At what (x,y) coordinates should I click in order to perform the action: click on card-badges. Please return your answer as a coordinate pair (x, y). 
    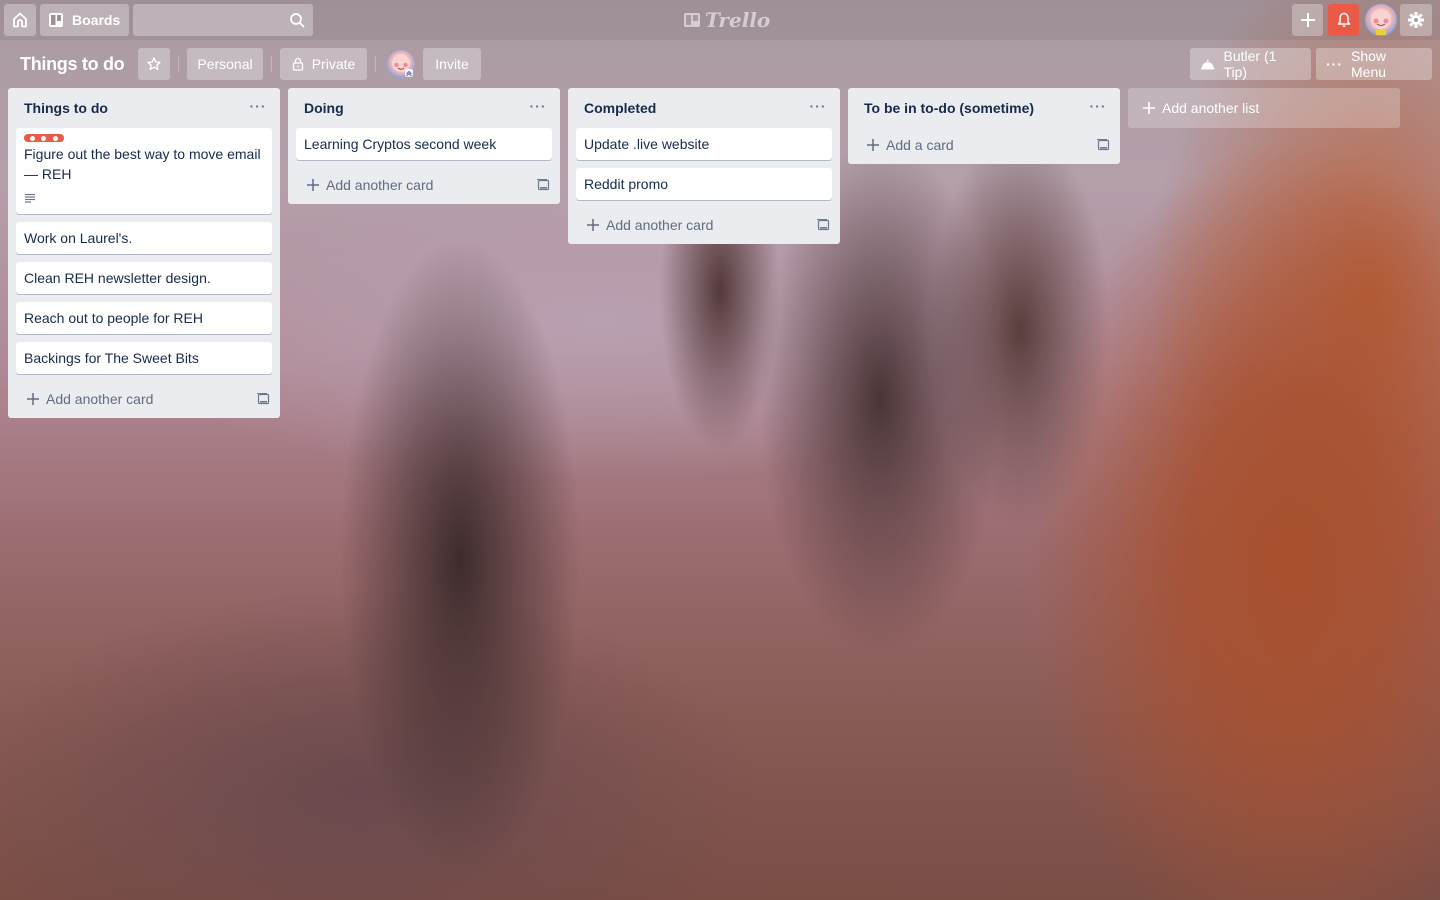
    Looking at the image, I should click on (144, 198).